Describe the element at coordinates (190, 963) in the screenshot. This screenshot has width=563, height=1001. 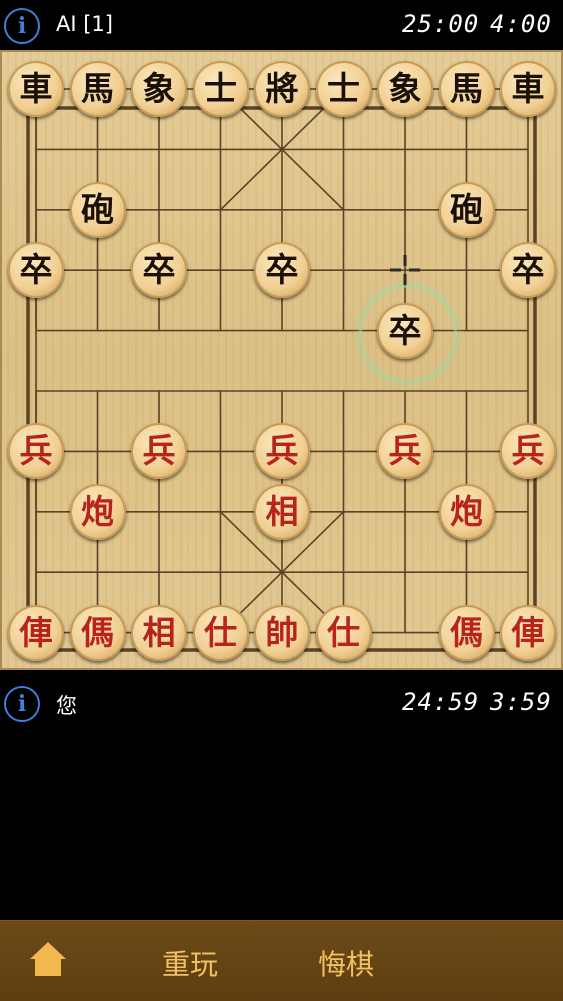
I see `restart-button: 重玩` at that location.